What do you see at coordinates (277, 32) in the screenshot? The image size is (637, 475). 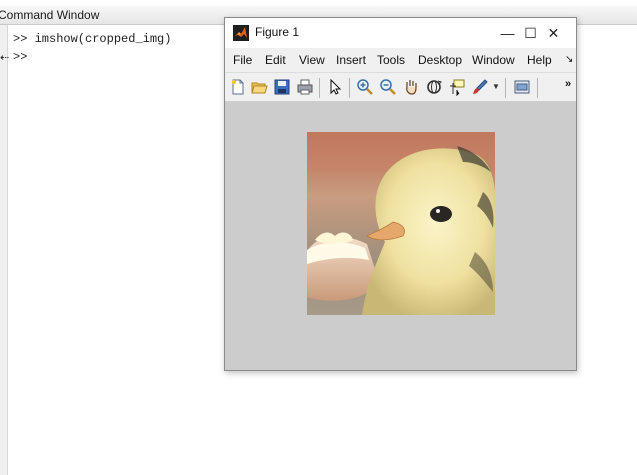 I see `figure-title: Figure 1` at bounding box center [277, 32].